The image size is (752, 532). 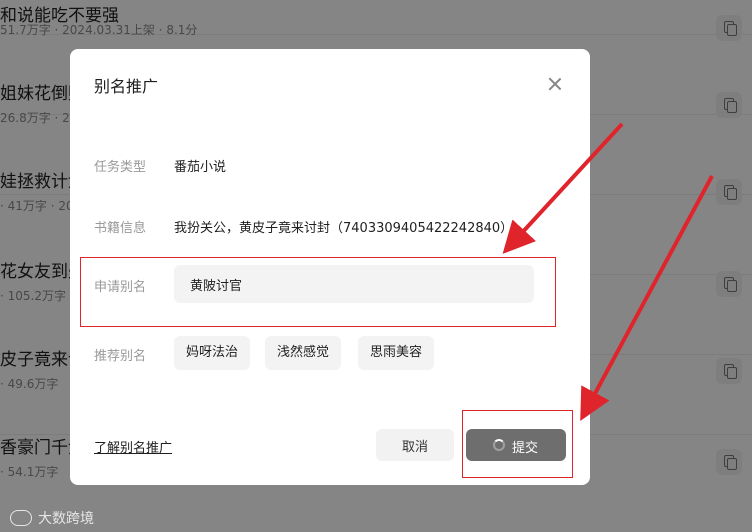 What do you see at coordinates (126, 86) in the screenshot?
I see `dialog-title: 别名推广` at bounding box center [126, 86].